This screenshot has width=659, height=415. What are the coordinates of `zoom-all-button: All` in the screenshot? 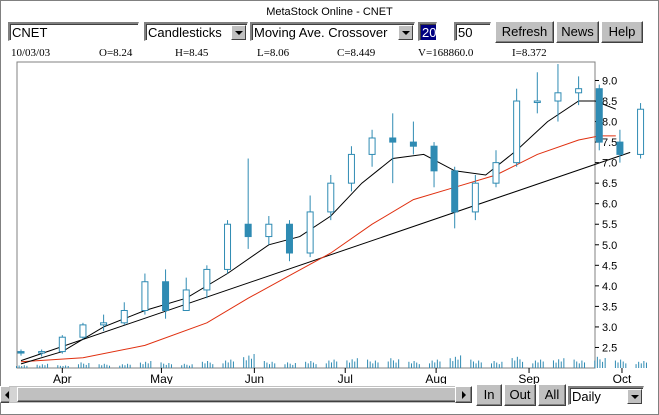 It's located at (552, 395).